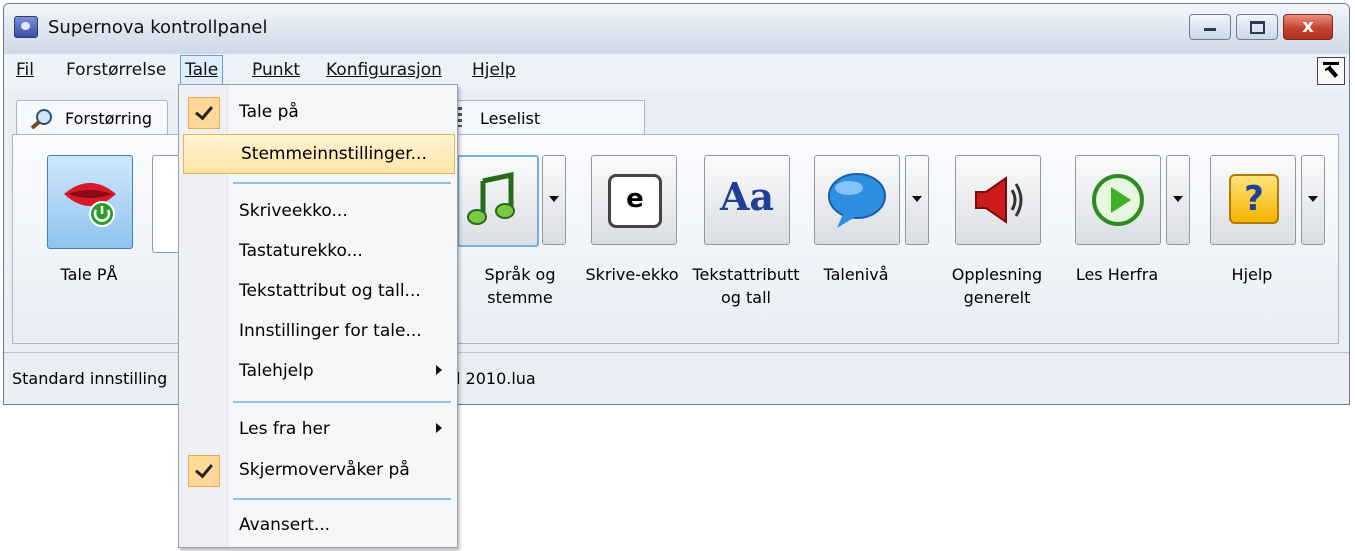 The height and width of the screenshot is (551, 1355). I want to click on play-icon, so click(1118, 200).